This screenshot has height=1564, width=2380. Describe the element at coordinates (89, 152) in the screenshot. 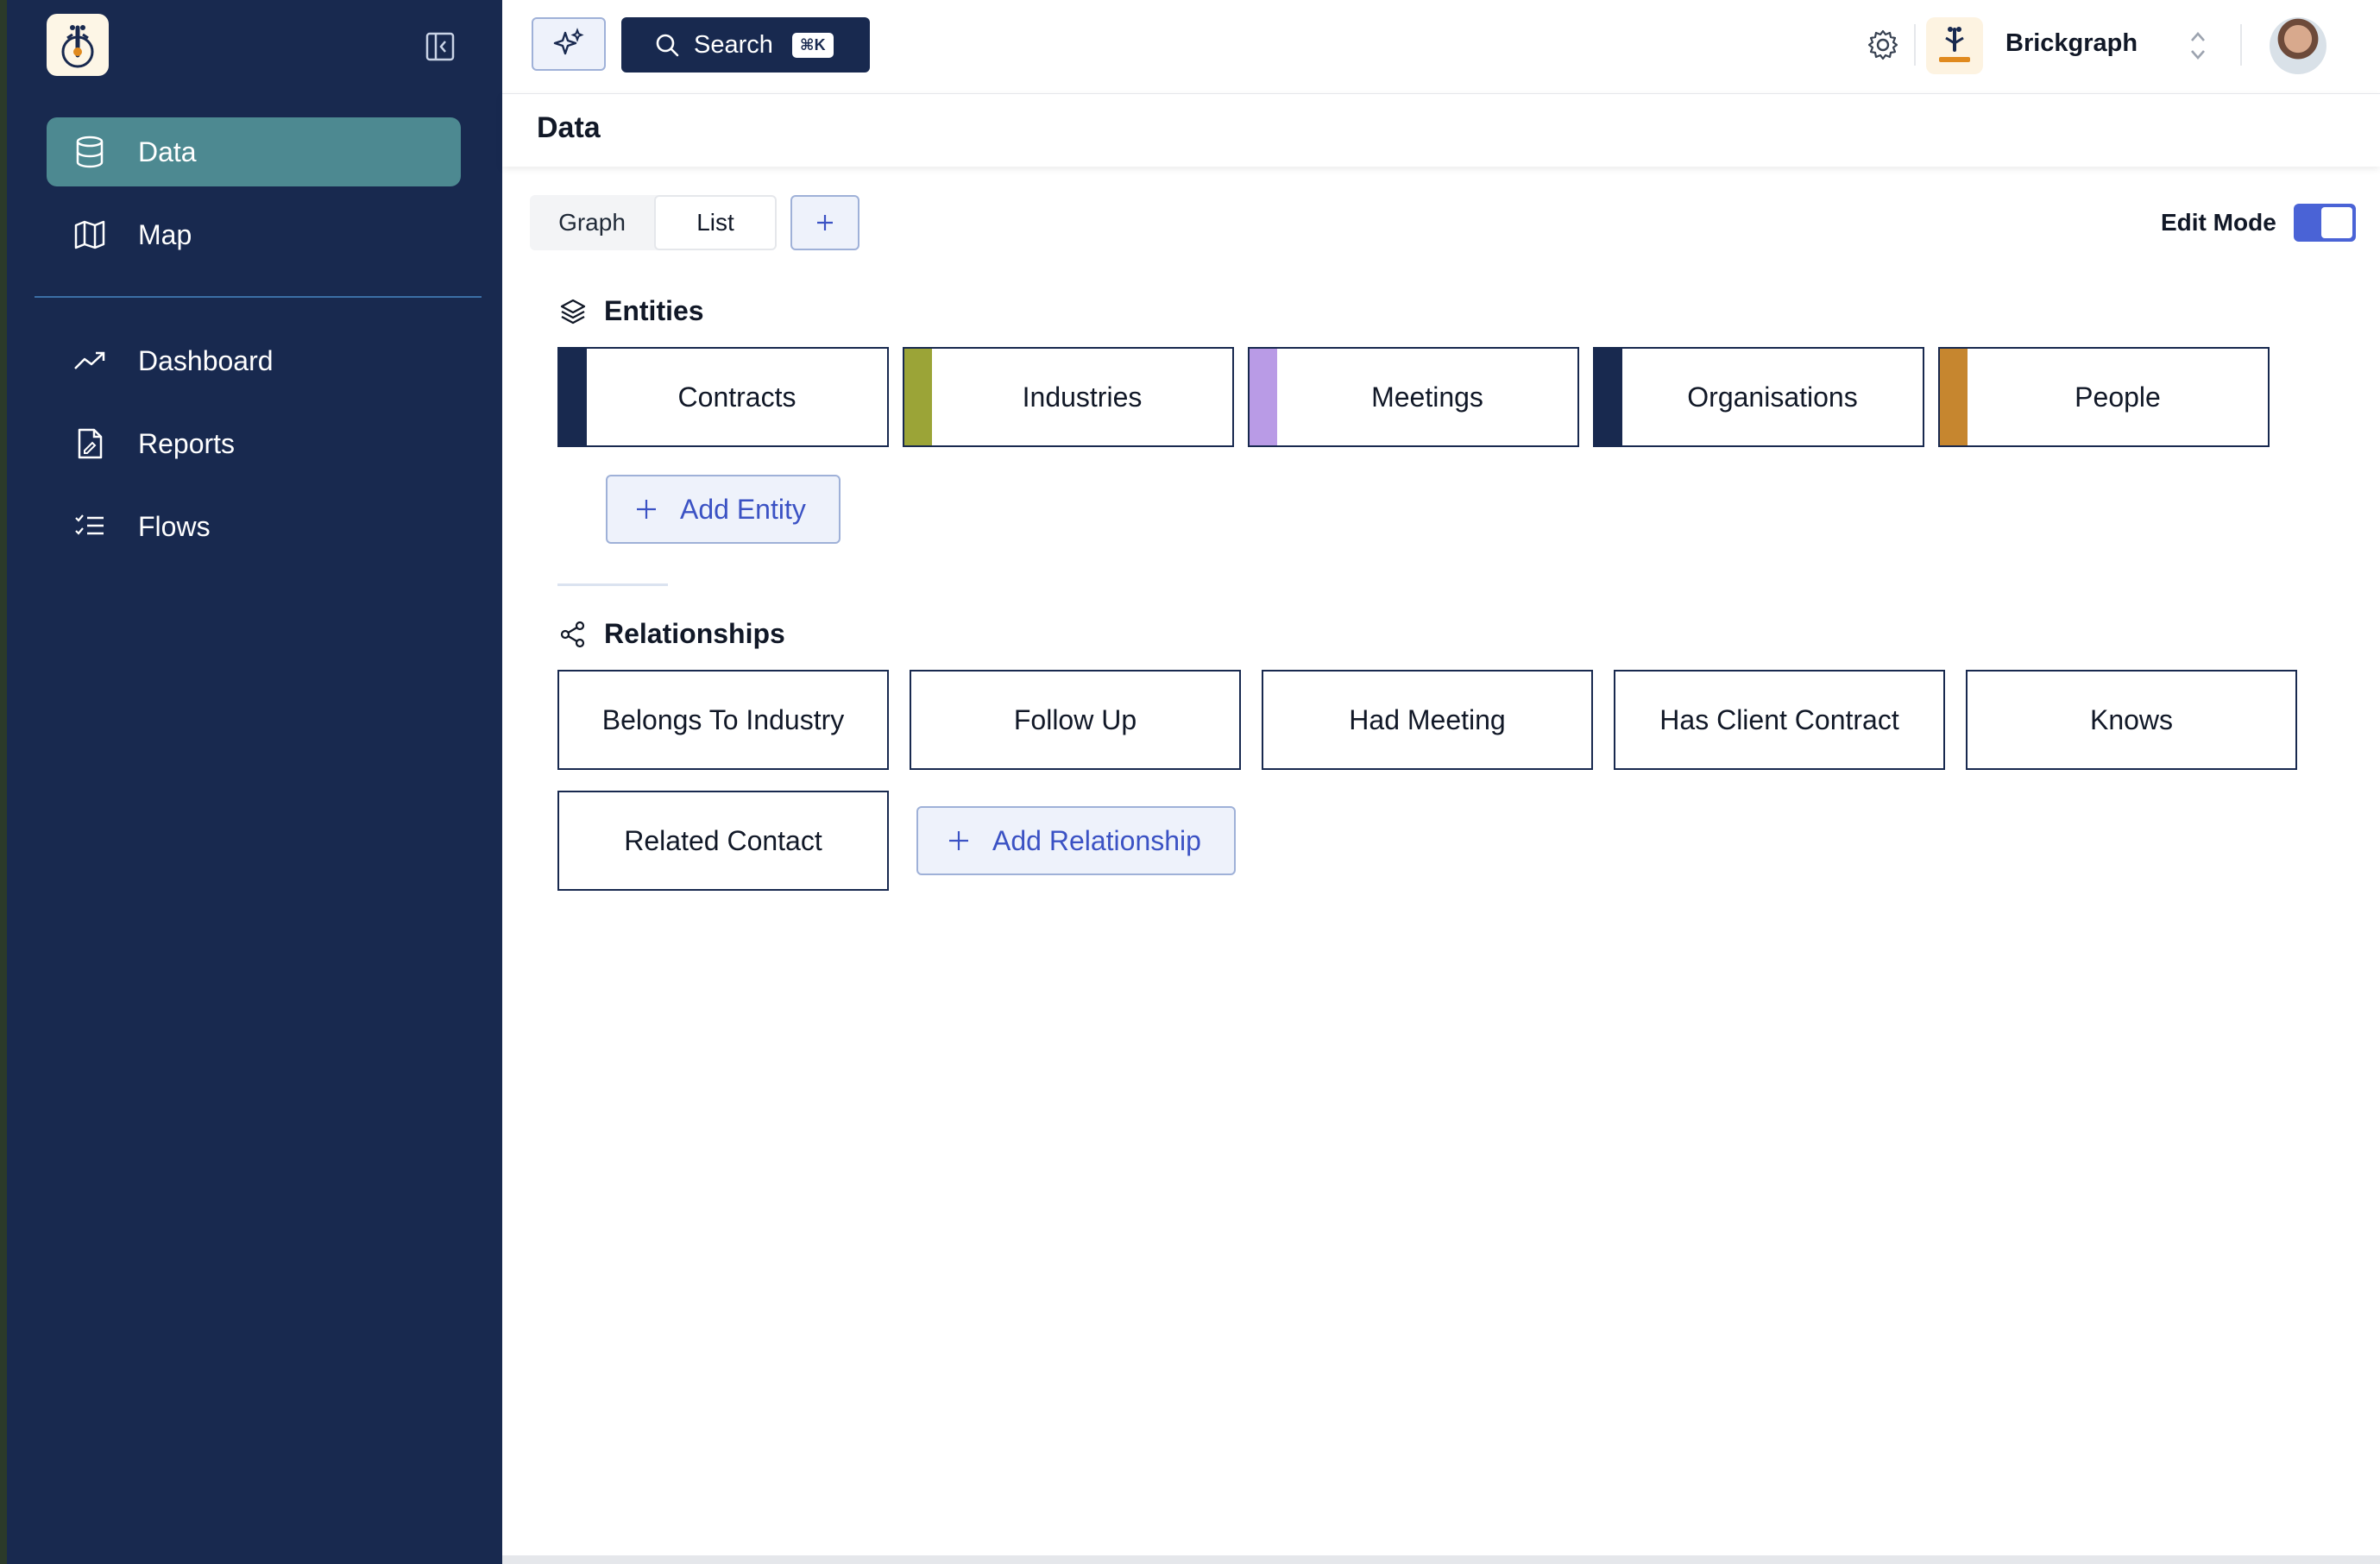

I see `database-icon` at that location.